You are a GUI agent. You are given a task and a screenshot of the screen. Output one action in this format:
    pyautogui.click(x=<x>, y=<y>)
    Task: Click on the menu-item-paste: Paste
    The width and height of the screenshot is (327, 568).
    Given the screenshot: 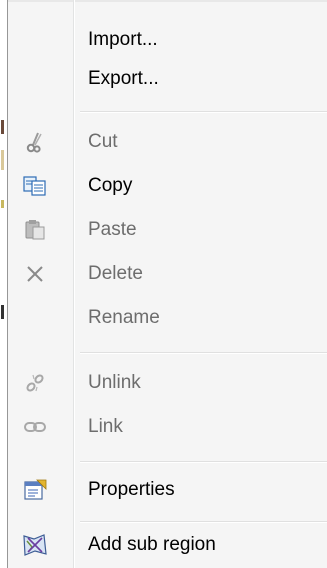 What is the action you would take?
    pyautogui.click(x=167, y=230)
    